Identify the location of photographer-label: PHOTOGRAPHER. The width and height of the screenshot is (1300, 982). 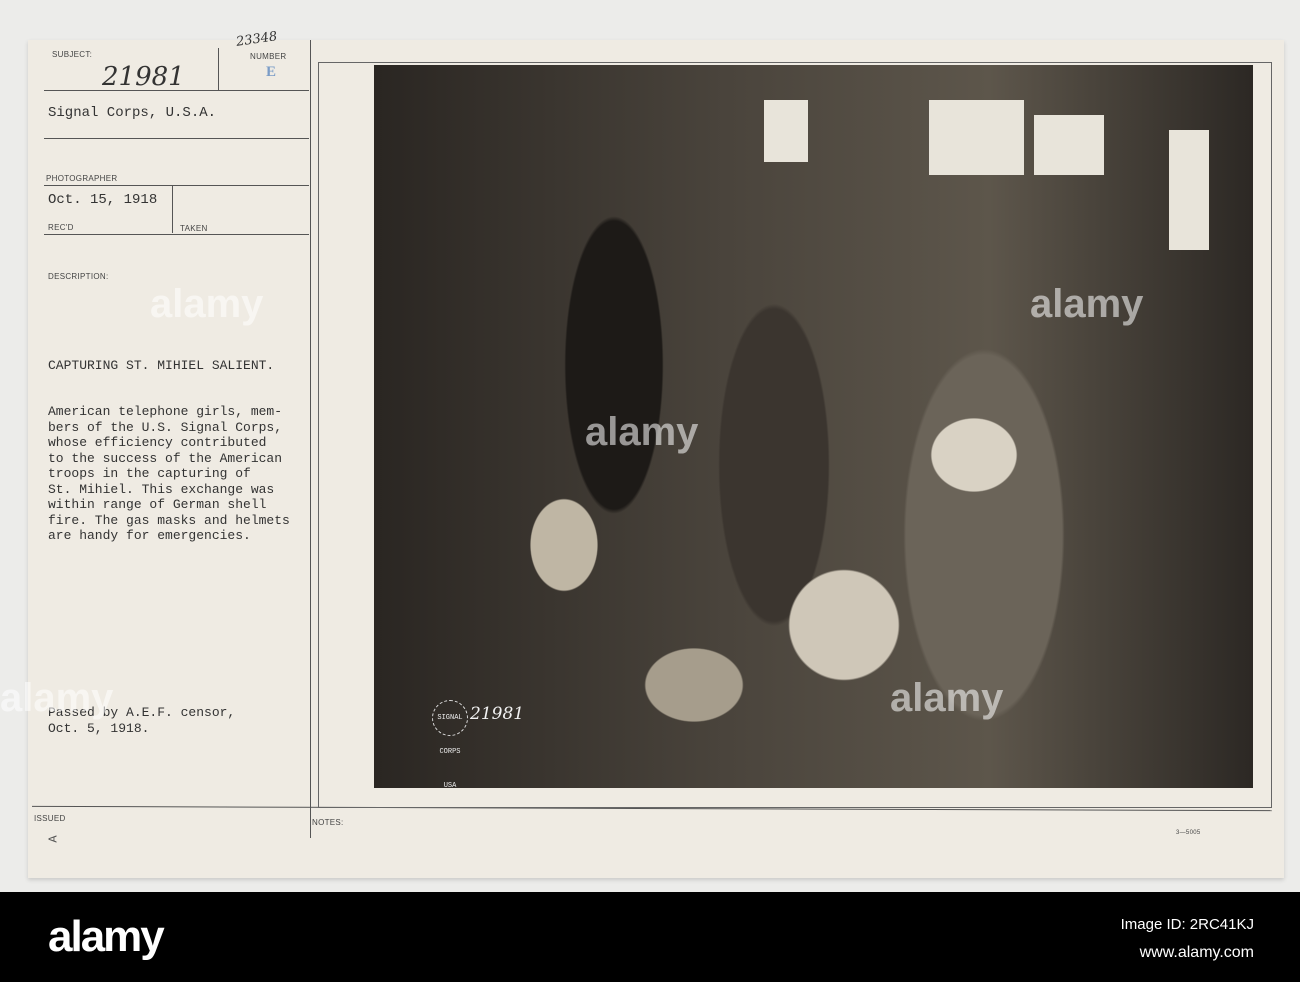
(82, 178).